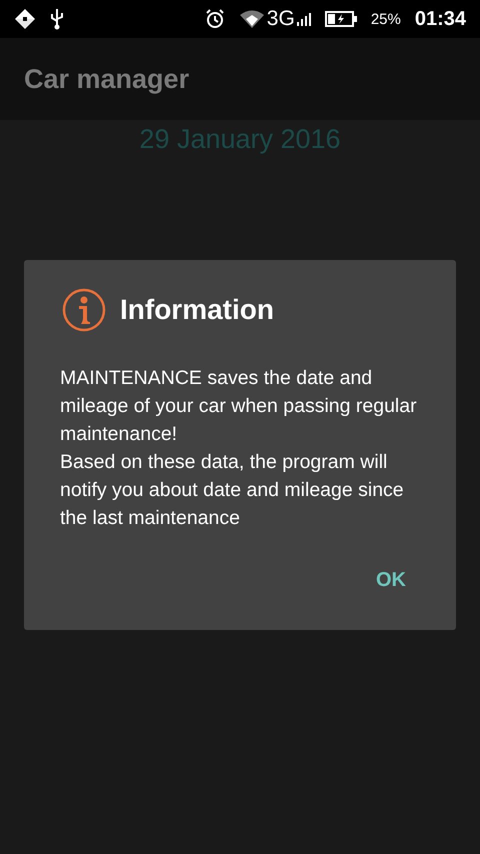 The width and height of the screenshot is (480, 854). I want to click on alarm-icon, so click(214, 19).